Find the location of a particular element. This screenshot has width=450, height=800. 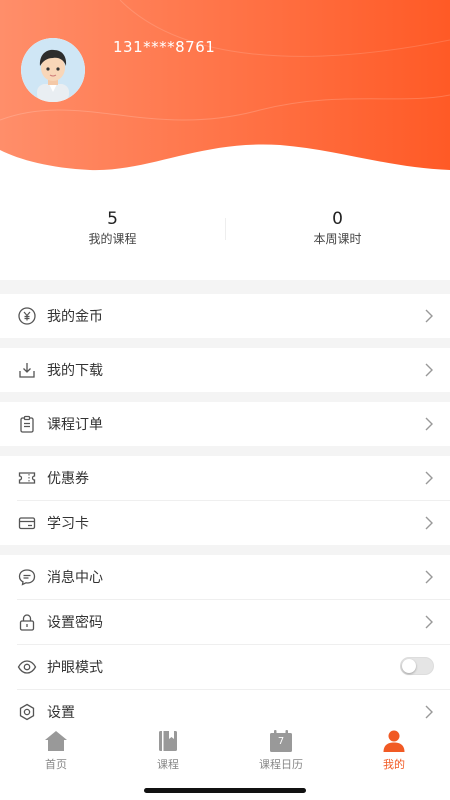

menu-item-eye-mode: 护眼模式 is located at coordinates (225, 667).